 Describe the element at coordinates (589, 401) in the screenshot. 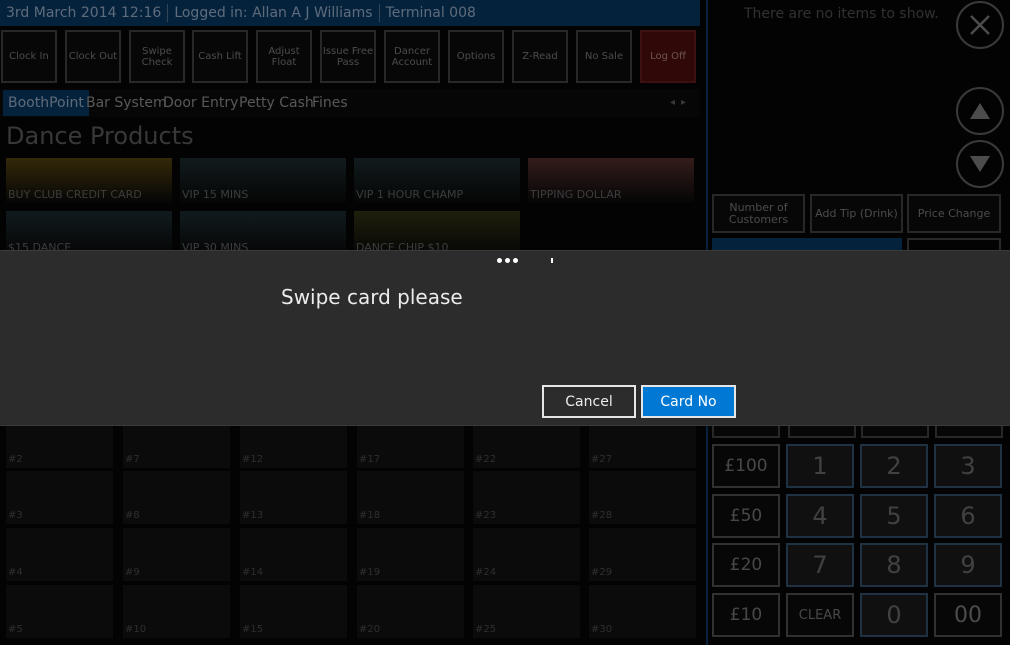

I see `cancel-button: Cancel` at that location.